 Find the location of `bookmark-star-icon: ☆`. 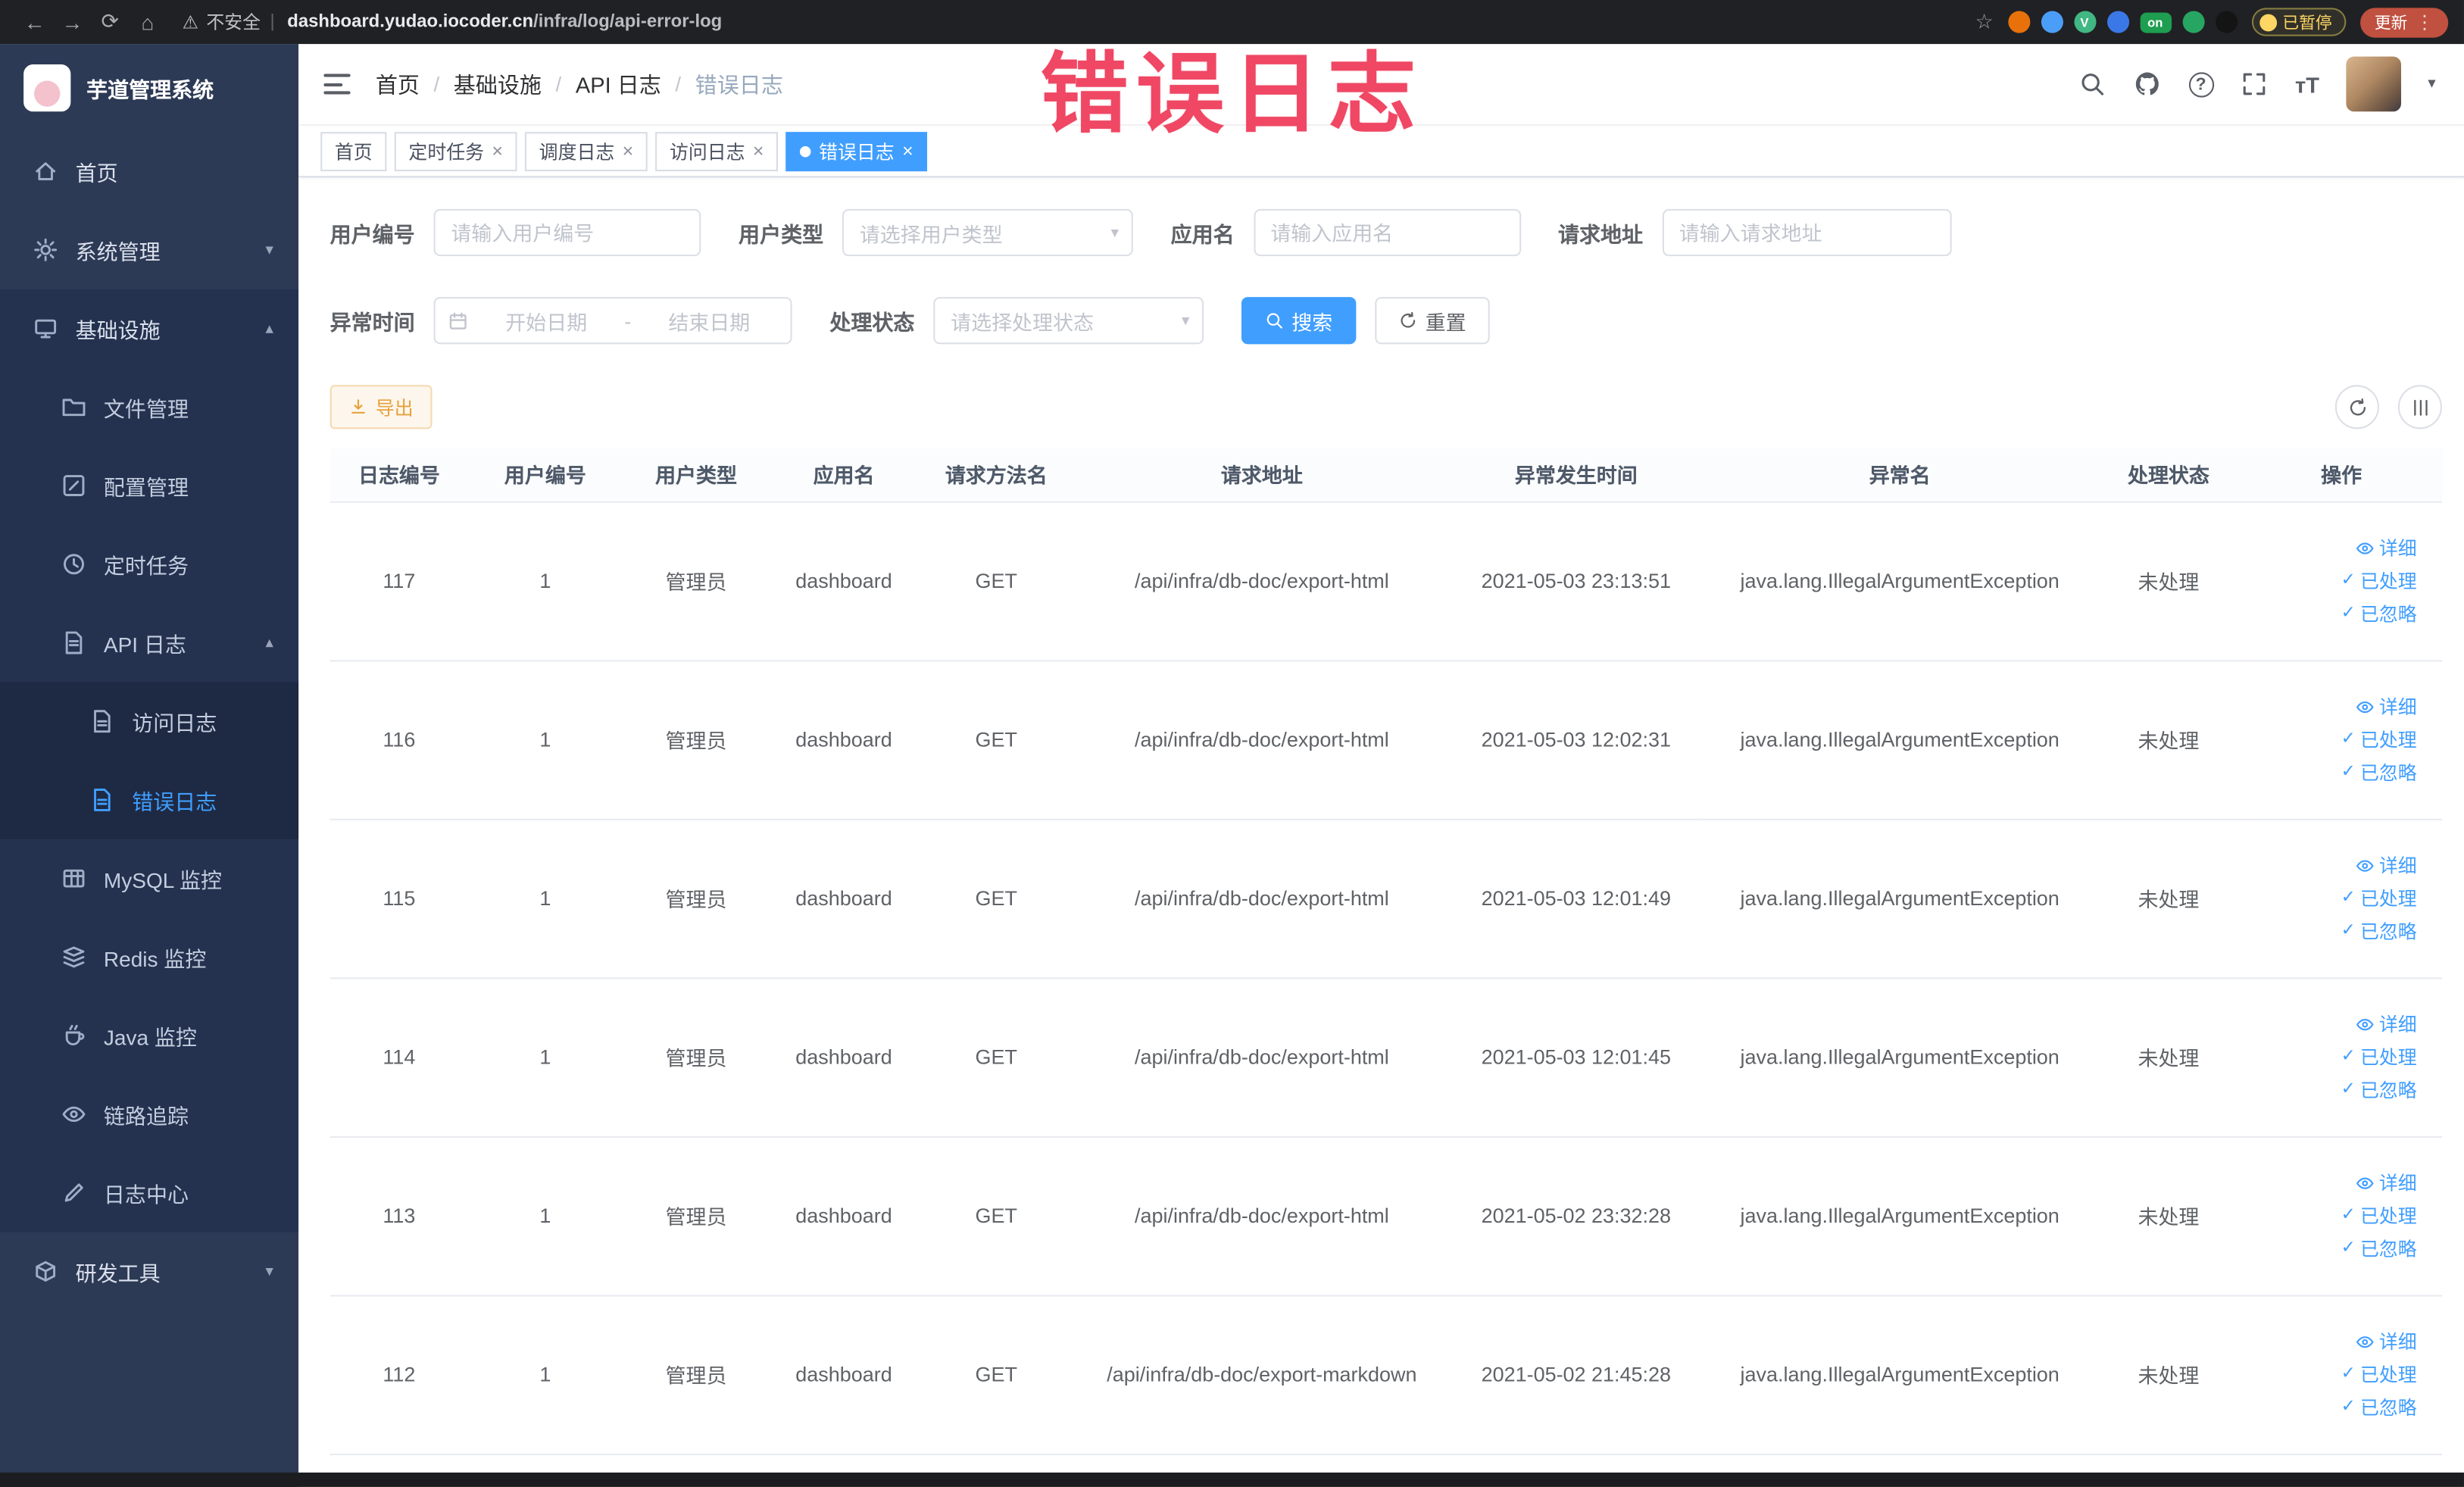

bookmark-star-icon: ☆ is located at coordinates (1984, 21).